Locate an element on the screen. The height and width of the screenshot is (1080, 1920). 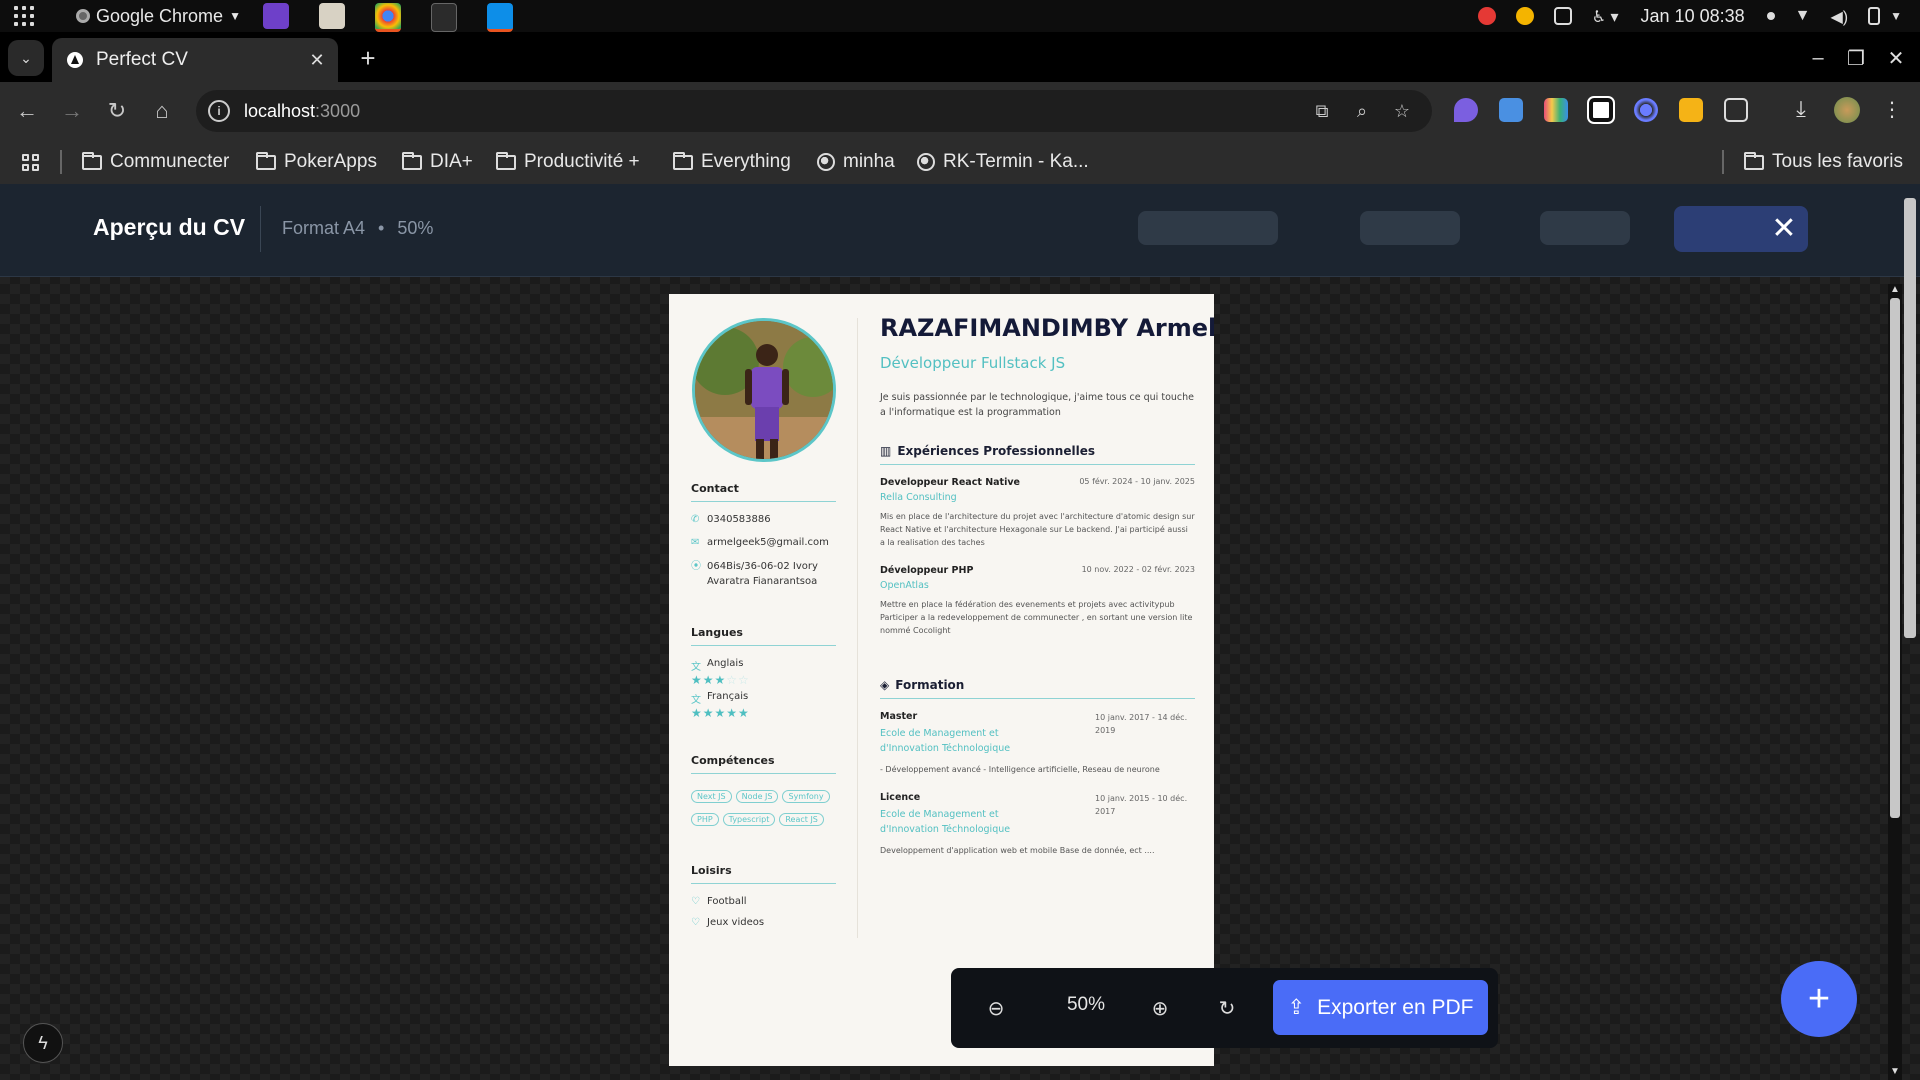
all-bookmarks-folder: Tous les favoris is located at coordinates (1823, 162).